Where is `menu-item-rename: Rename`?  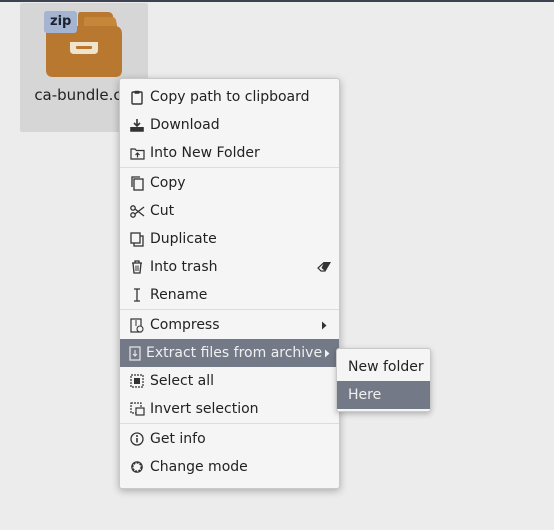 menu-item-rename: Rename is located at coordinates (229, 295).